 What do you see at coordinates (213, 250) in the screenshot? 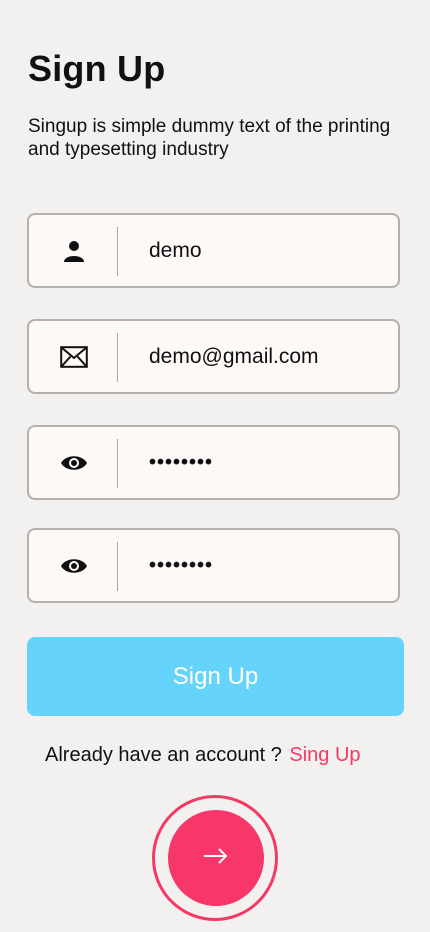
I see `username-field: demo` at bounding box center [213, 250].